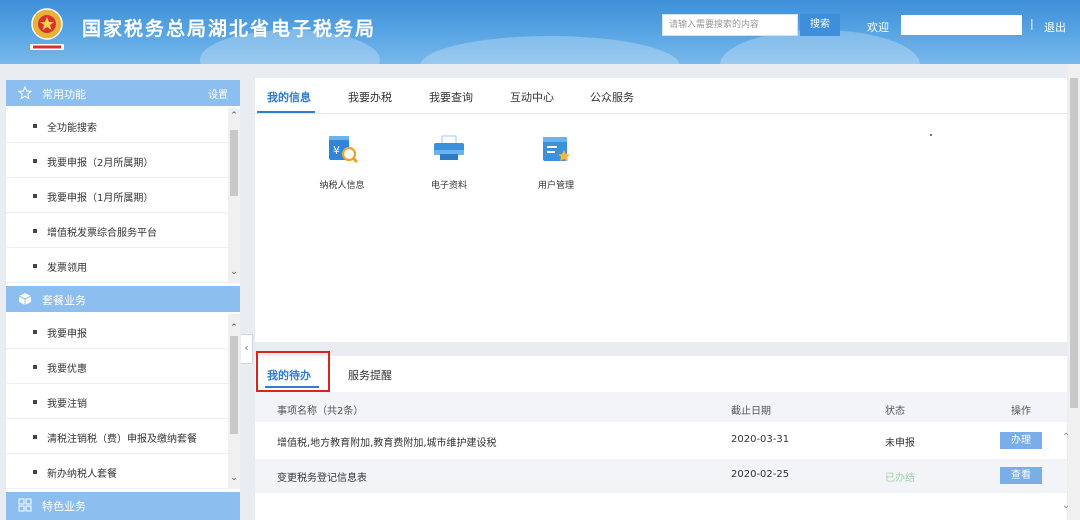  What do you see at coordinates (122, 439) in the screenshot?
I see `sidebar-item-label: 清税注销税（费）申报及缴纳套餐` at bounding box center [122, 439].